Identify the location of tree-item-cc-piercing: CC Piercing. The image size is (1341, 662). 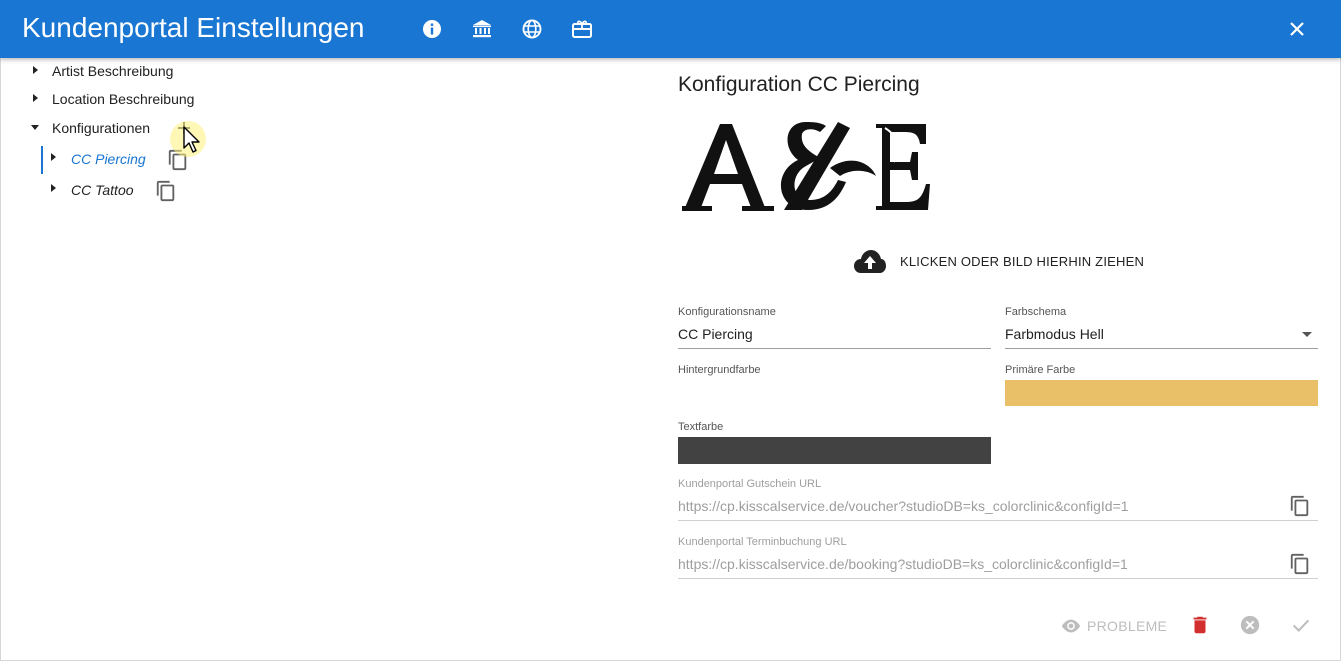
(108, 159).